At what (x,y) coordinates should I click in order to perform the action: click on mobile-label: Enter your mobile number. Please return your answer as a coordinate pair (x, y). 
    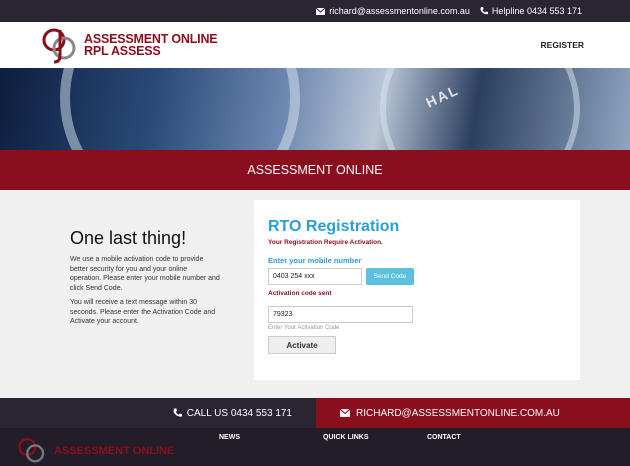
    Looking at the image, I should click on (315, 260).